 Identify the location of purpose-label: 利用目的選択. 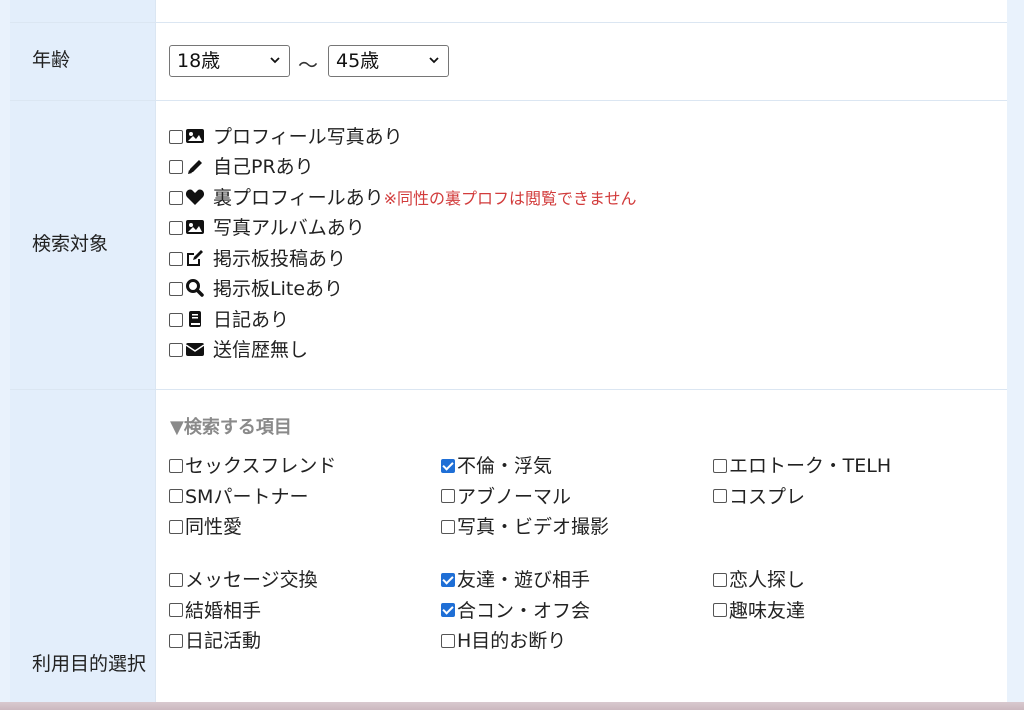
(89, 664).